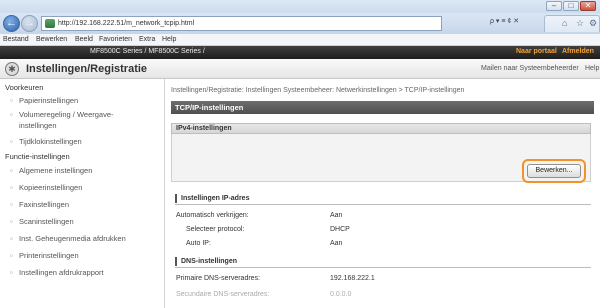  I want to click on select-protocol-label: Selecteer protocol:, so click(215, 229).